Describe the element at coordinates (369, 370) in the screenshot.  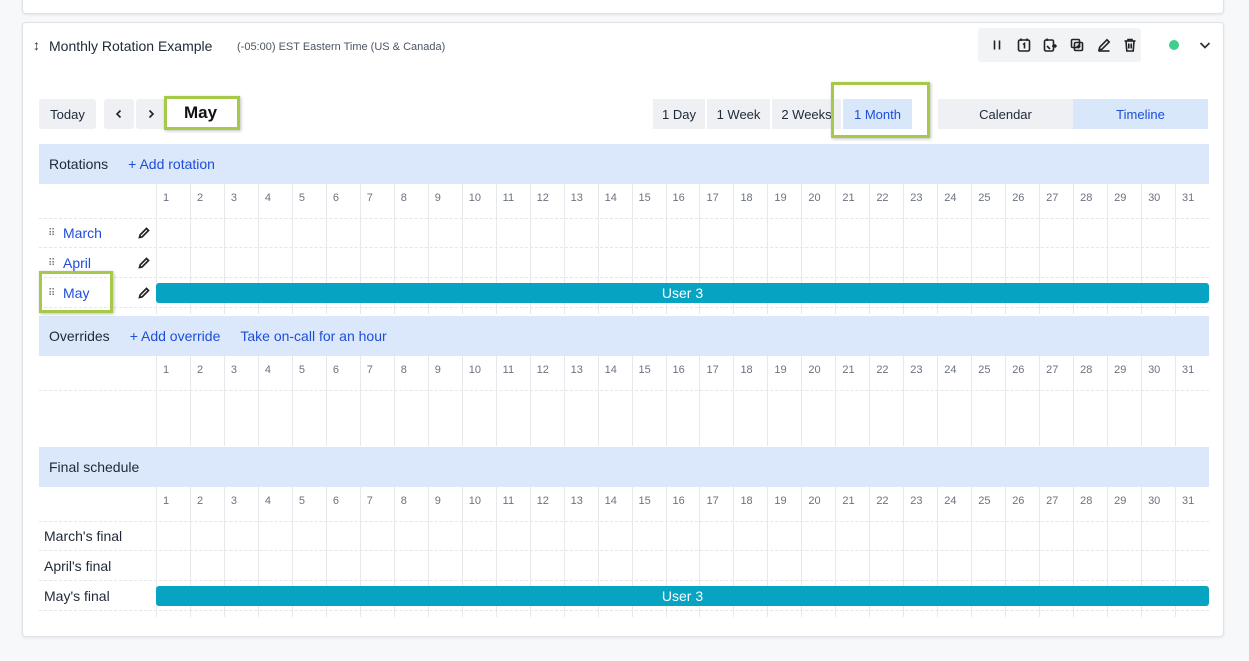
I see `day-number: 7` at that location.